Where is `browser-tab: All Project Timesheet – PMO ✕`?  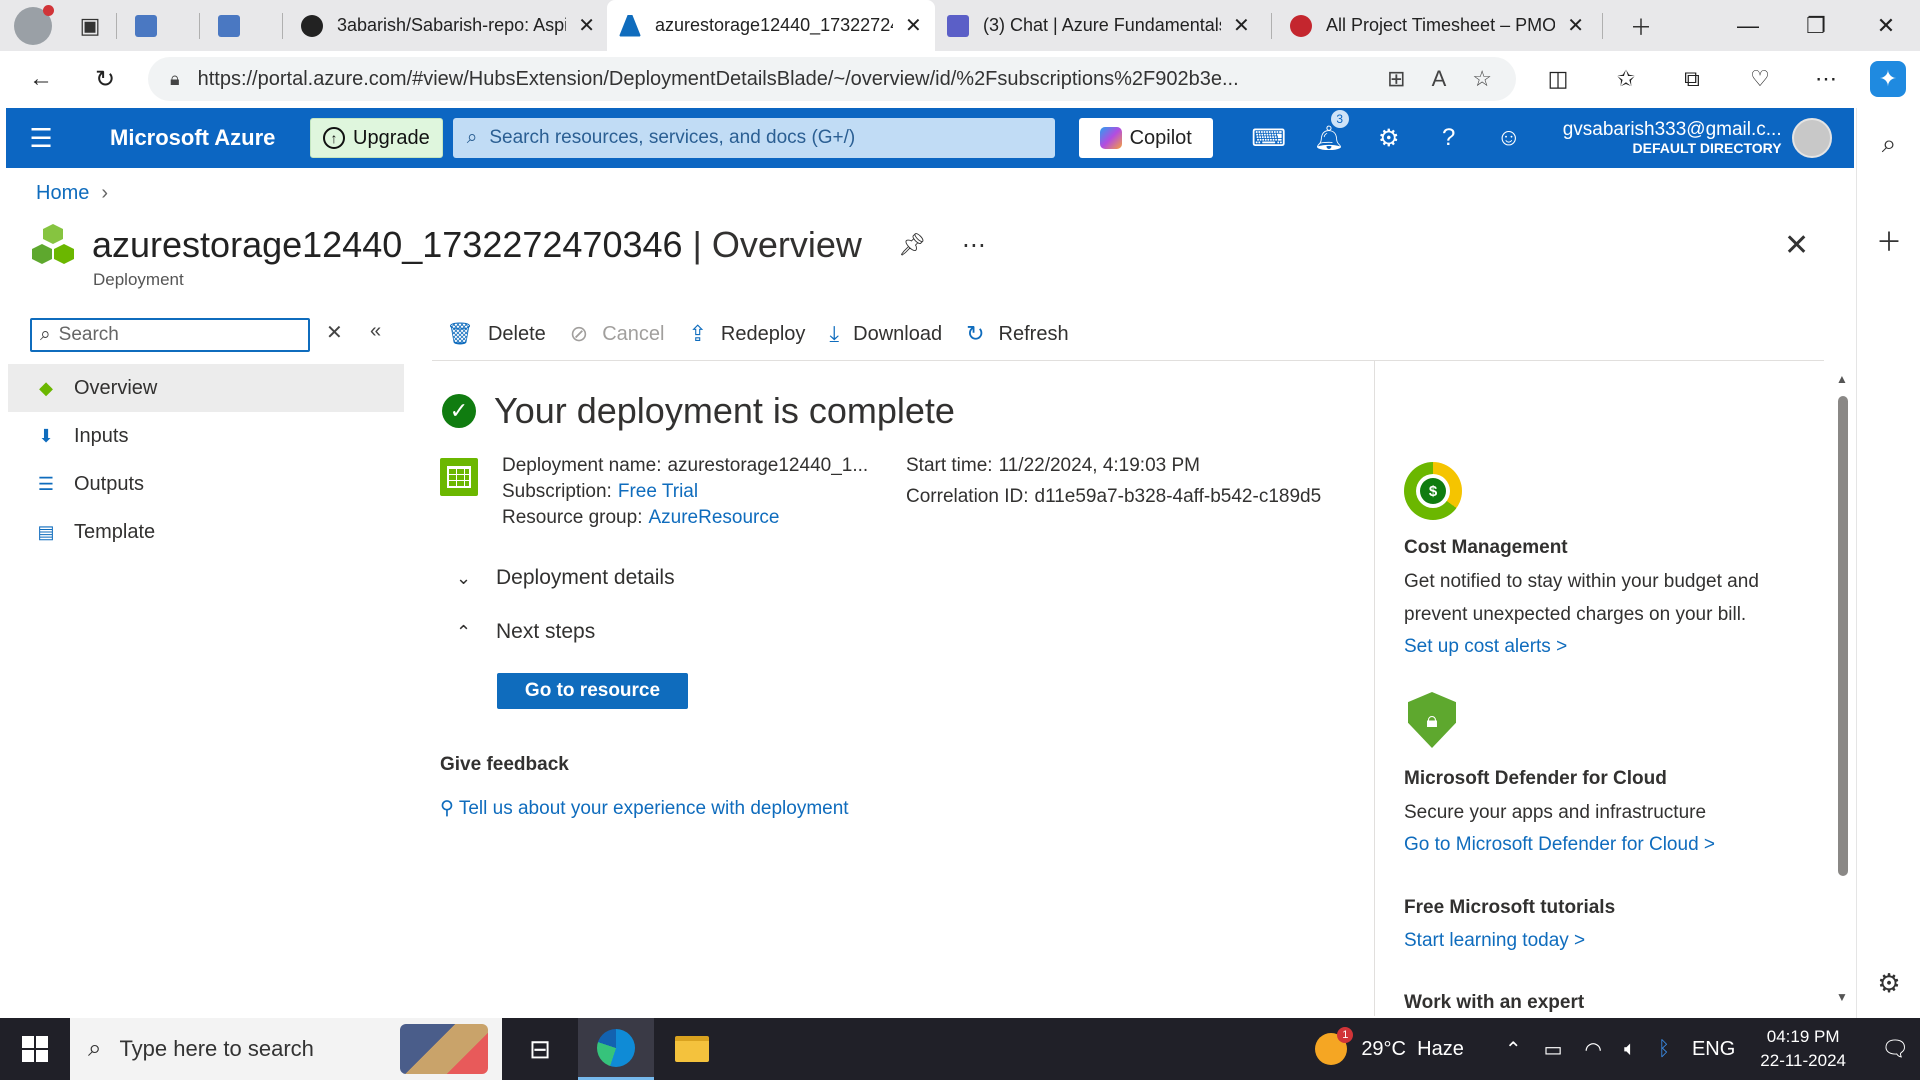
browser-tab: All Project Timesheet – PMO ✕ is located at coordinates (1437, 25).